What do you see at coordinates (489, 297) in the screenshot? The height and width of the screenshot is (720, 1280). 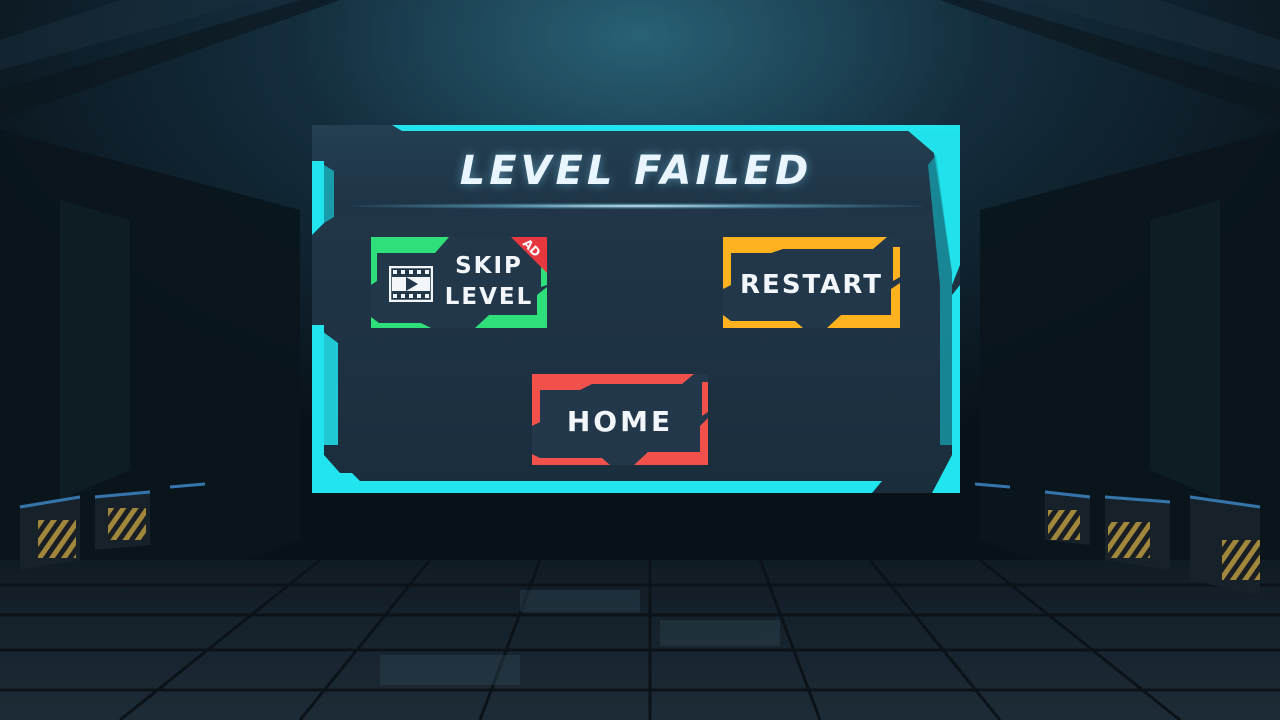 I see `skip-level-line2: LEVEL` at bounding box center [489, 297].